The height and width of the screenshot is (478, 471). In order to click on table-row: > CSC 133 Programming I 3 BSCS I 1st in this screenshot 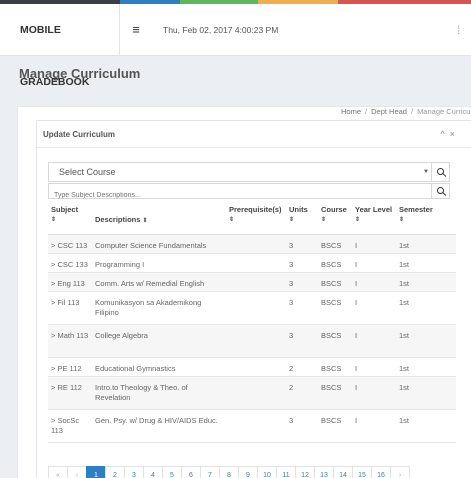, I will do `click(252, 263)`.